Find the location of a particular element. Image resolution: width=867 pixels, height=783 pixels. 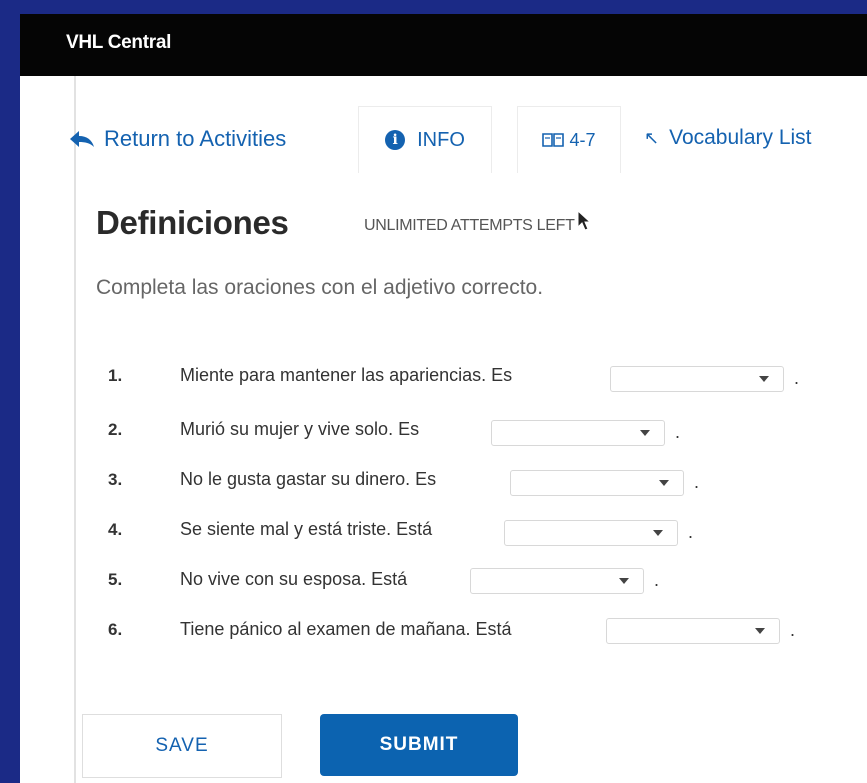

question-text: Tiene pánico al examen de mañana. Está is located at coordinates (346, 629).